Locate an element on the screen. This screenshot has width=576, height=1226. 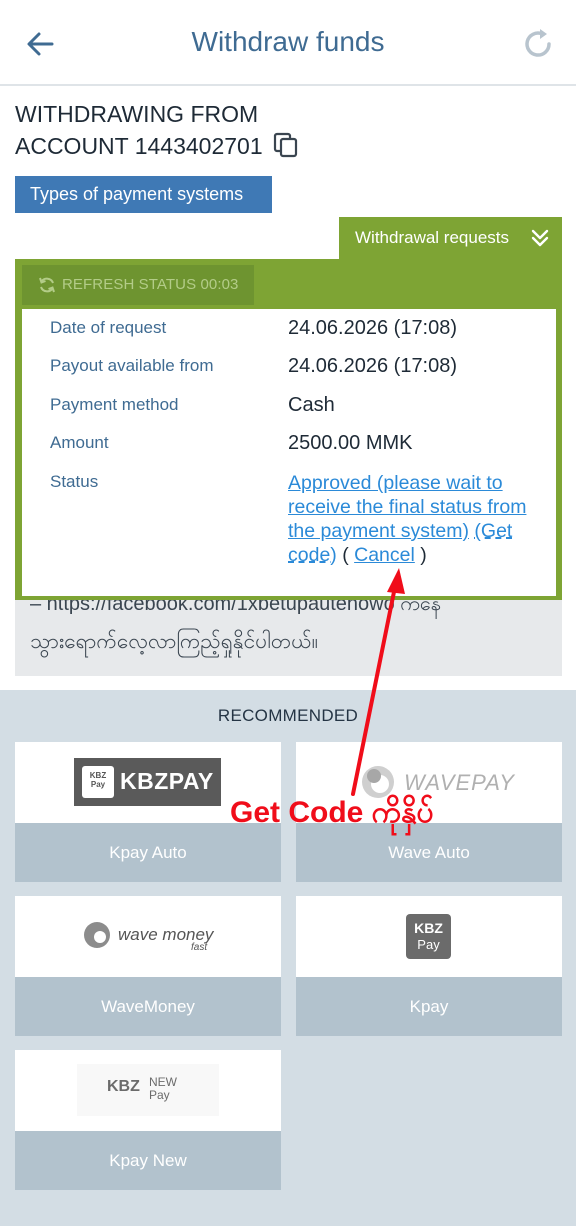
refresh-status-button: REFRESH STATUS 00:03 is located at coordinates (138, 285).